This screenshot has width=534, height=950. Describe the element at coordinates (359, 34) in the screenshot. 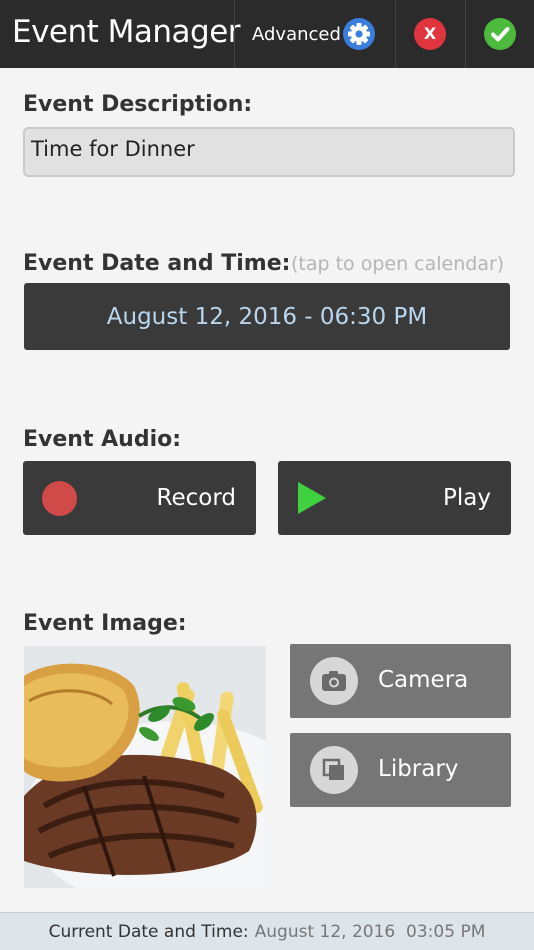

I see `gear-icon` at that location.